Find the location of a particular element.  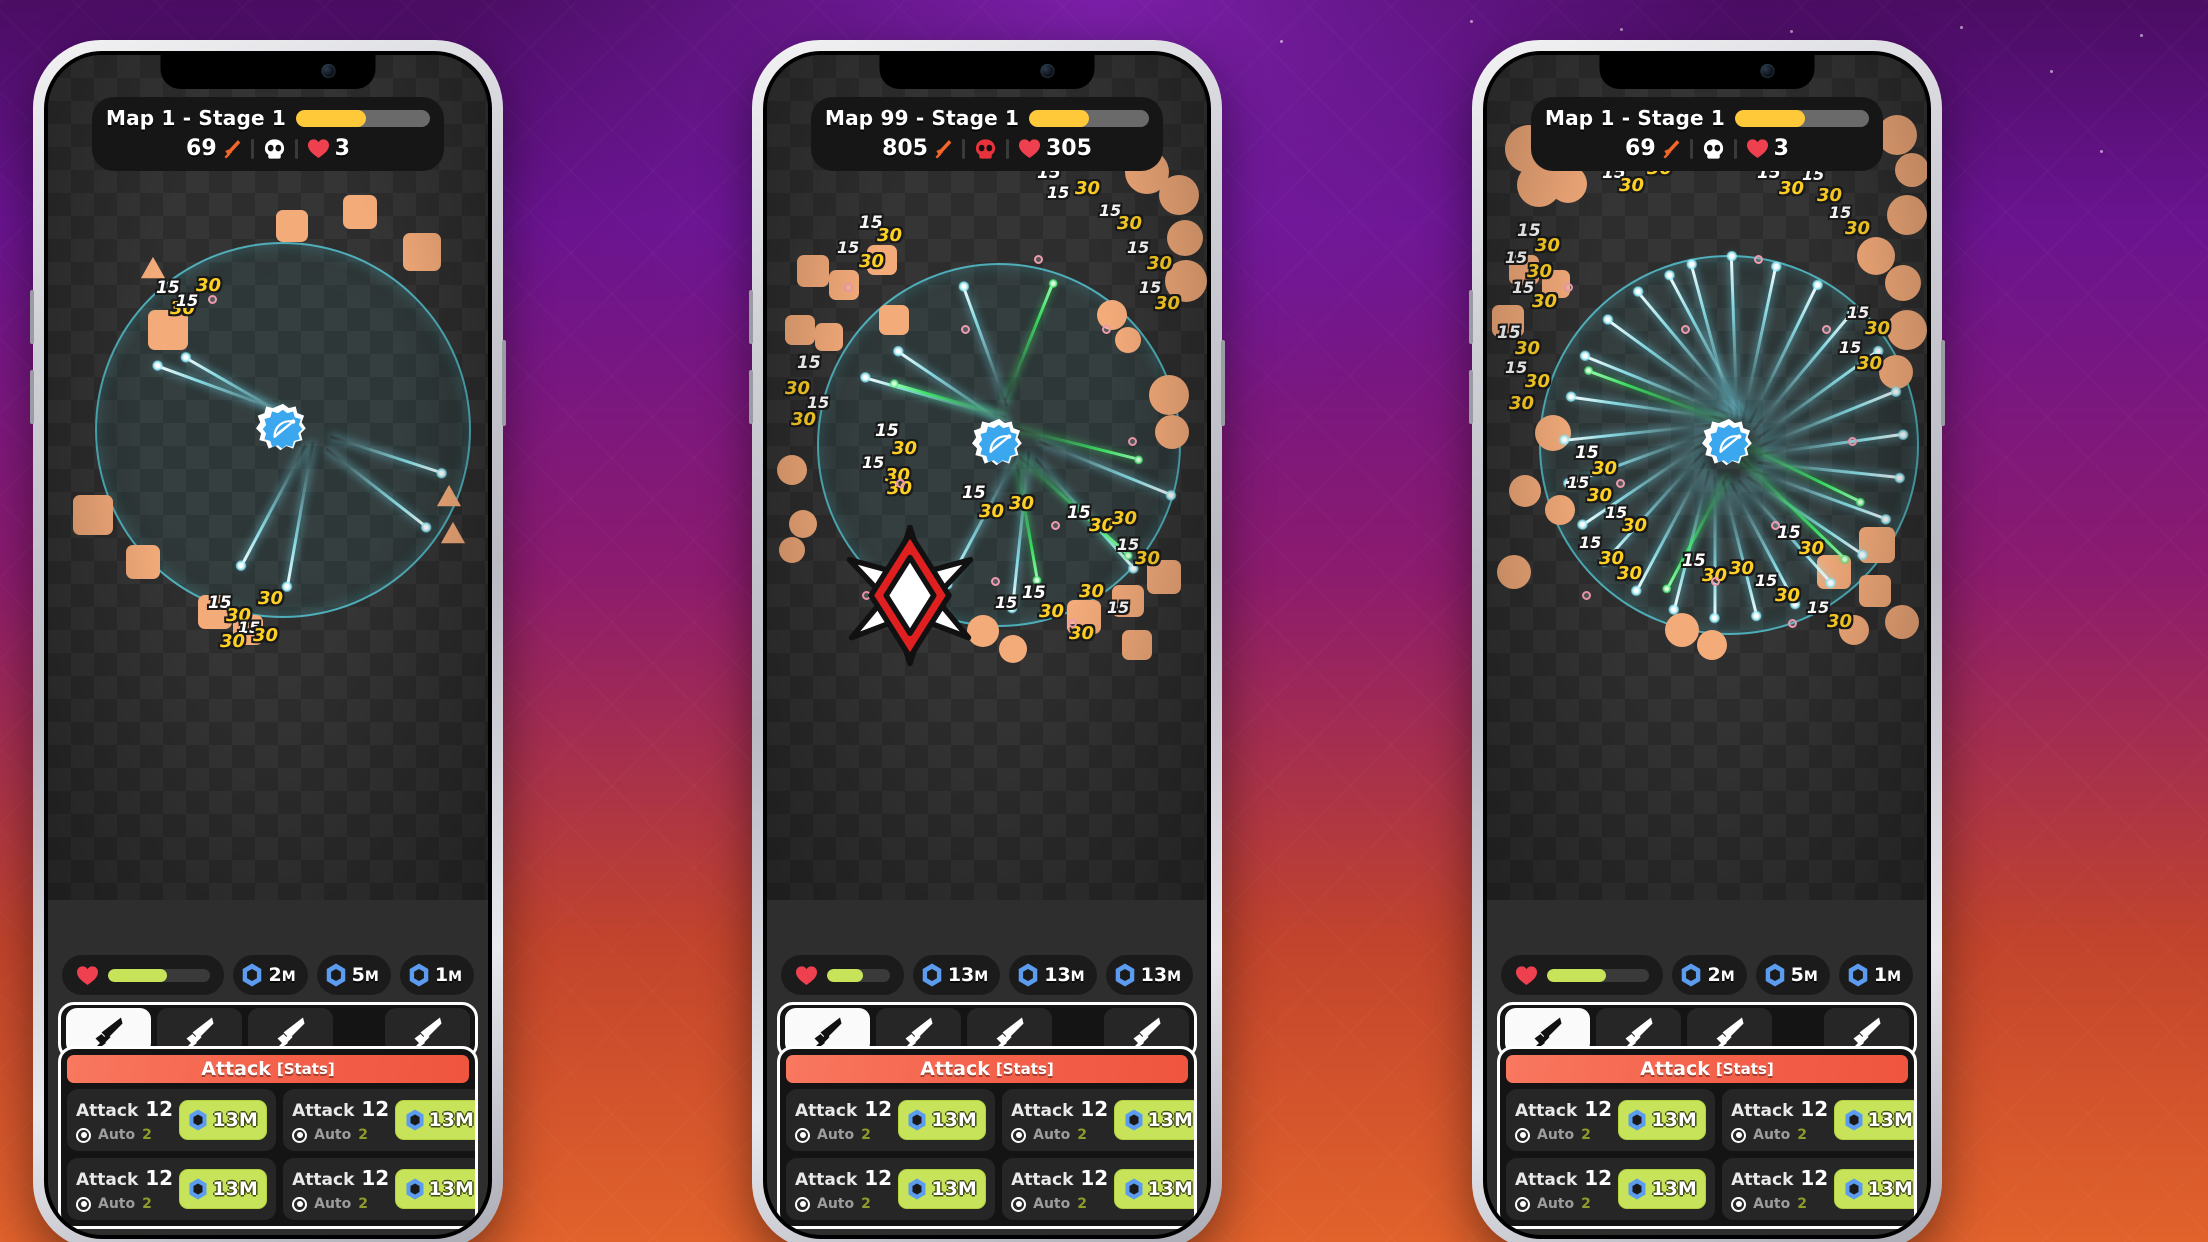

bow-tower-icon is located at coordinates (281, 427).